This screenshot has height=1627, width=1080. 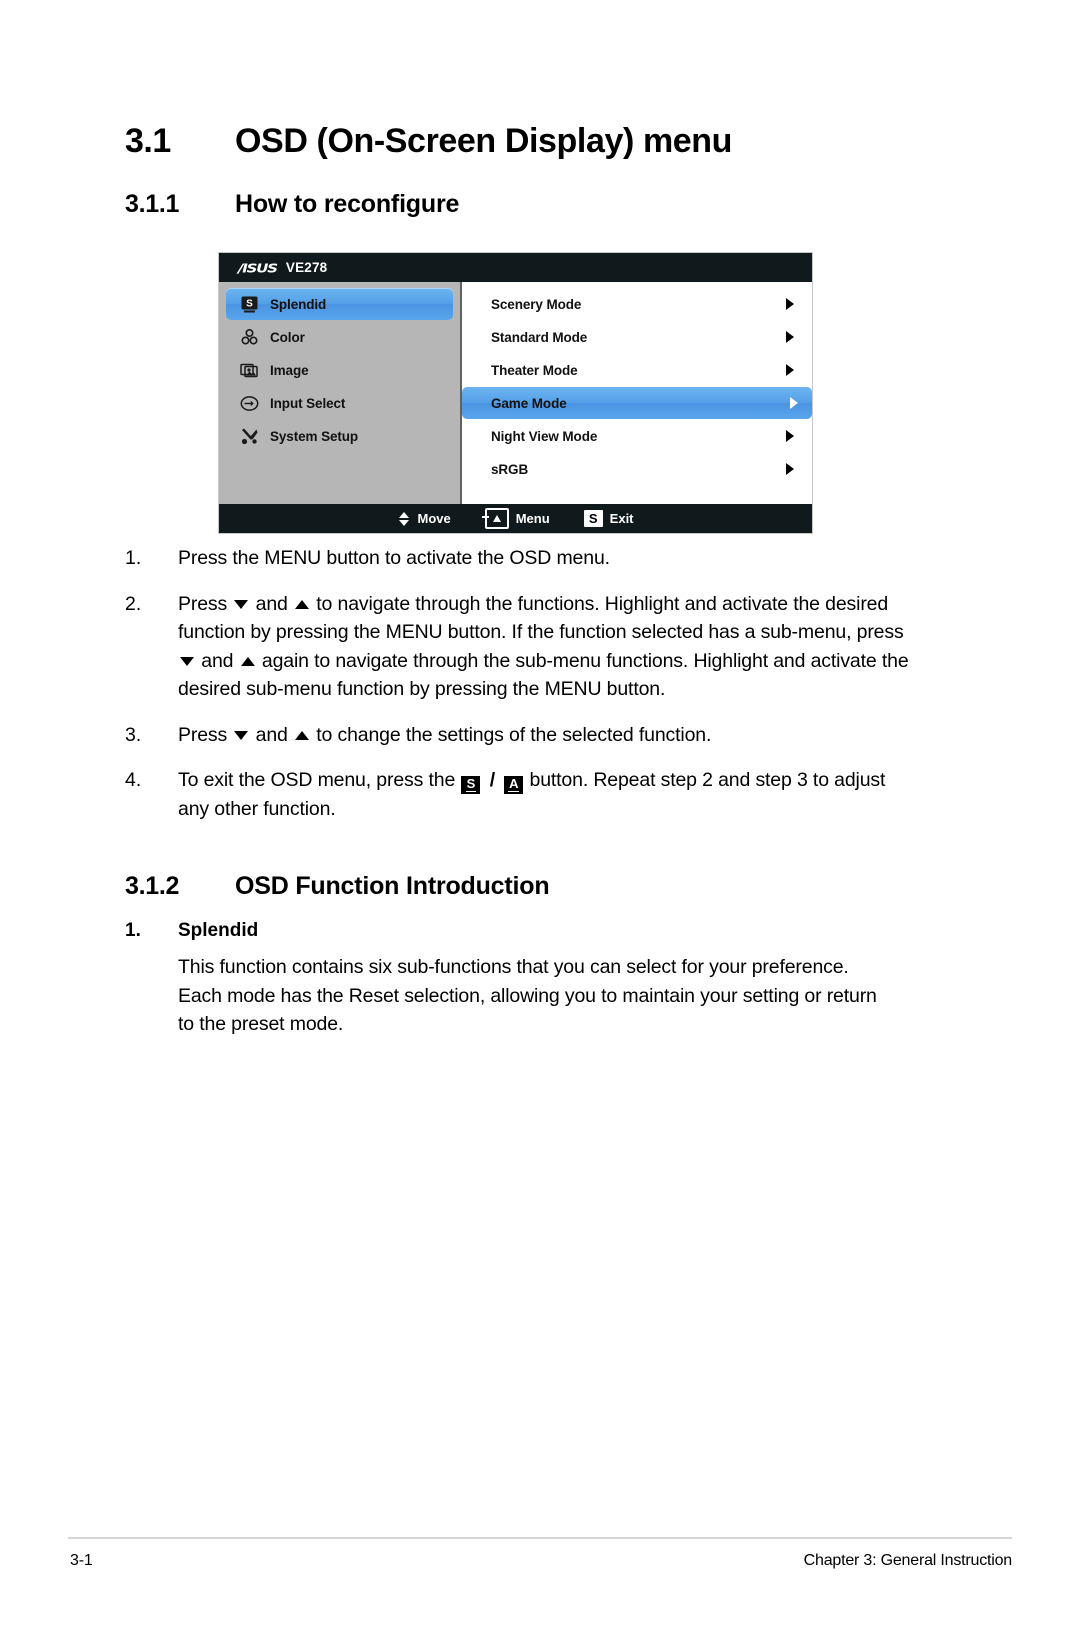 I want to click on auto-key-icon: A, so click(x=514, y=785).